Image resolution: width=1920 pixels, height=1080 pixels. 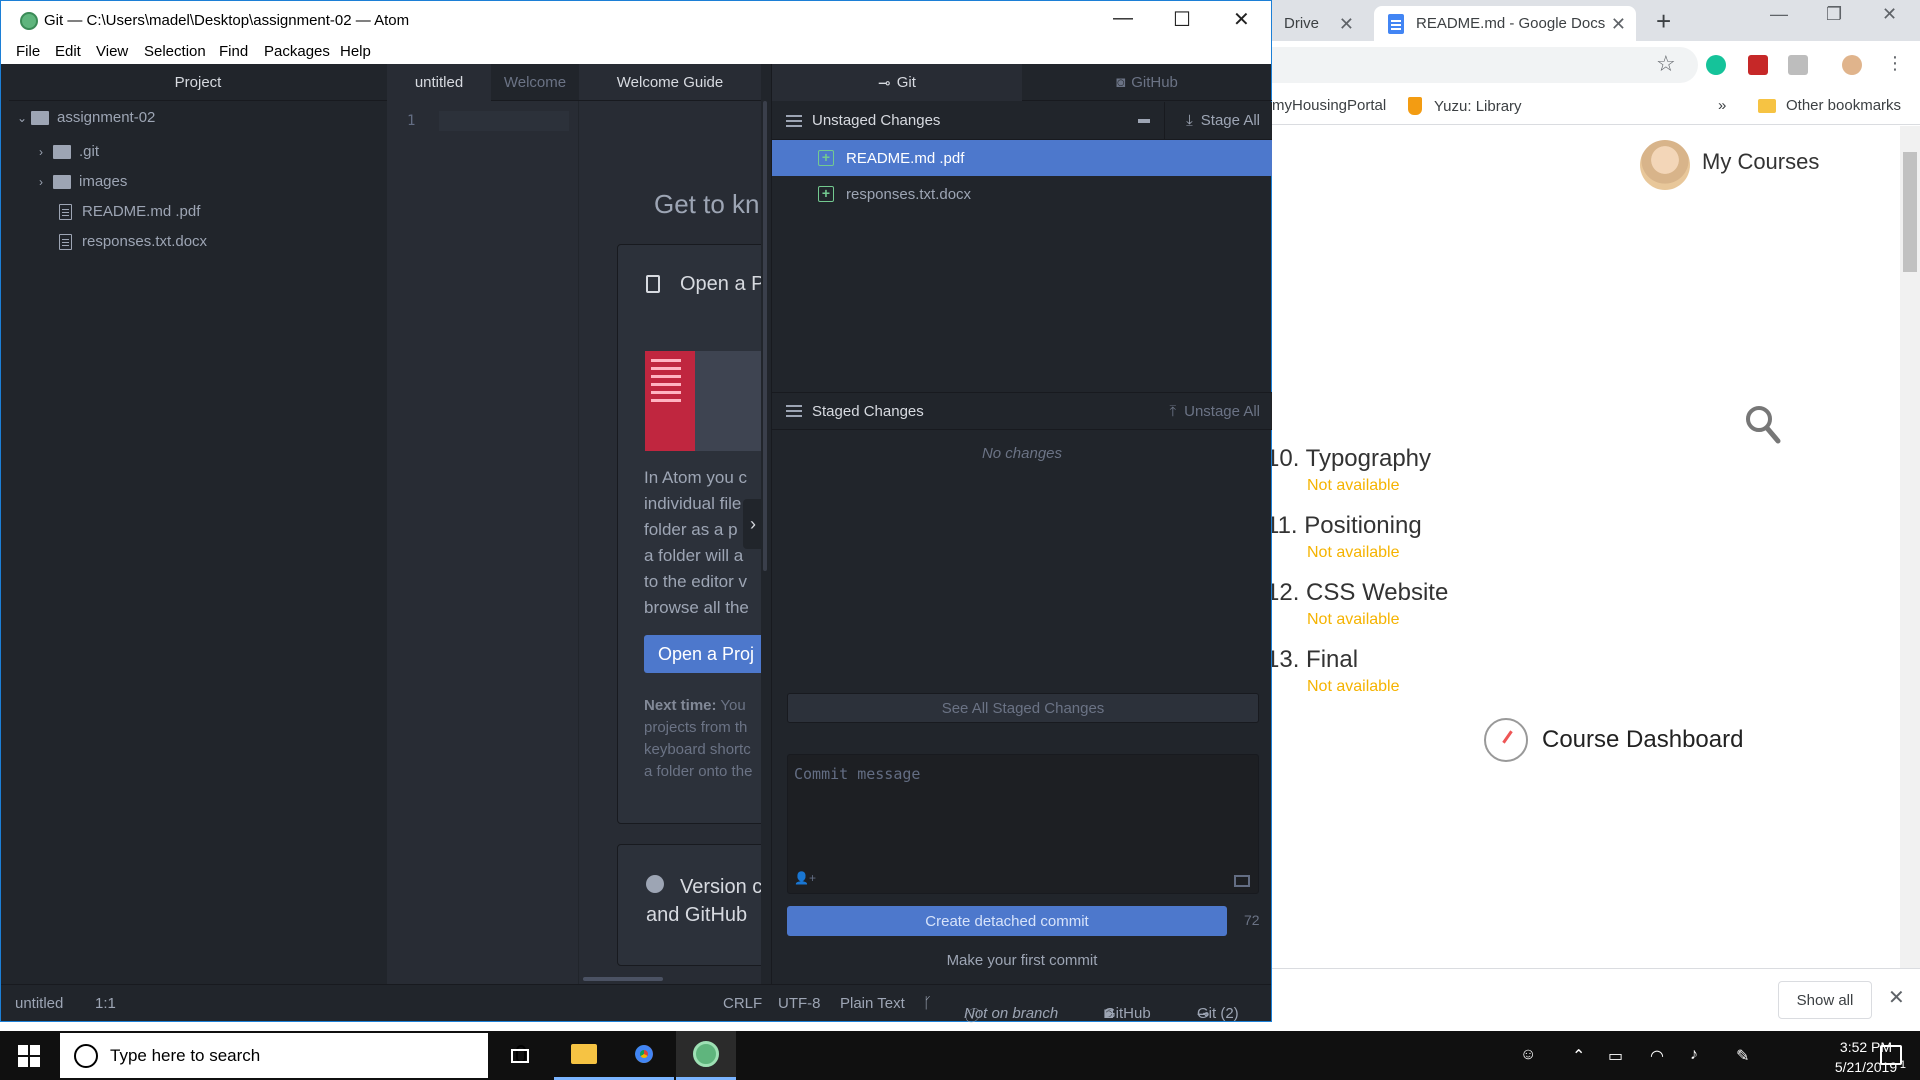 What do you see at coordinates (39, 1003) in the screenshot?
I see `status-file-name: untitled` at bounding box center [39, 1003].